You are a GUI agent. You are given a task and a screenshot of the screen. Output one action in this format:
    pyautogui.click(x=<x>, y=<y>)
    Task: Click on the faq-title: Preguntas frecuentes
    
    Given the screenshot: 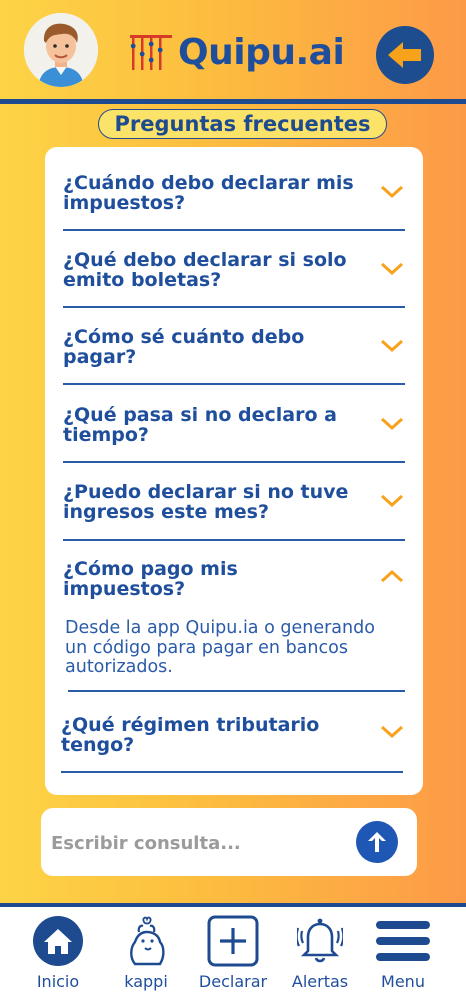 What is the action you would take?
    pyautogui.click(x=242, y=124)
    